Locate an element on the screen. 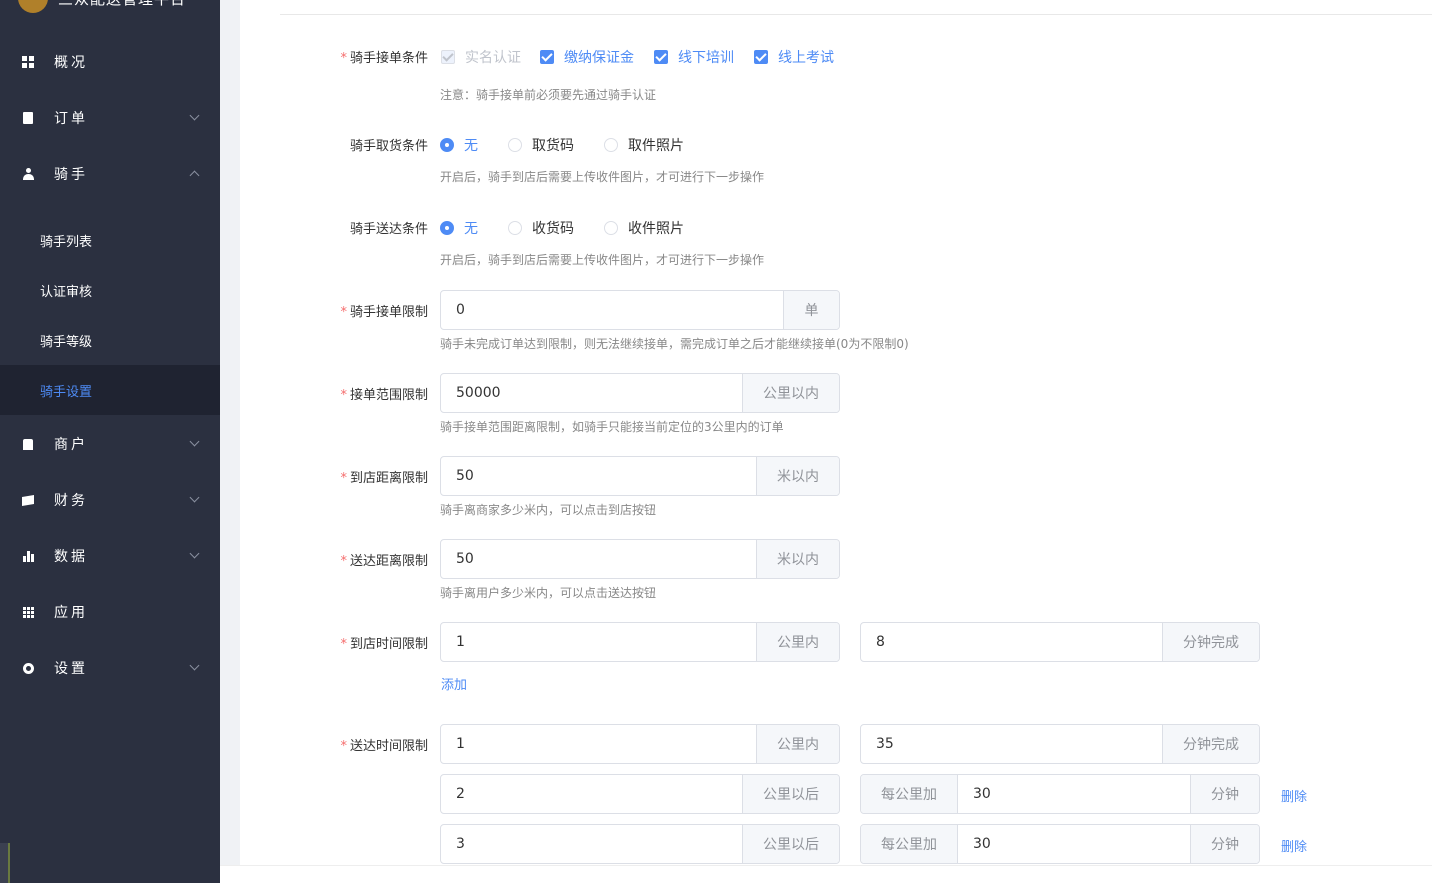 The height and width of the screenshot is (883, 1432). deliver-time-km-group: 公里内 is located at coordinates (640, 744).